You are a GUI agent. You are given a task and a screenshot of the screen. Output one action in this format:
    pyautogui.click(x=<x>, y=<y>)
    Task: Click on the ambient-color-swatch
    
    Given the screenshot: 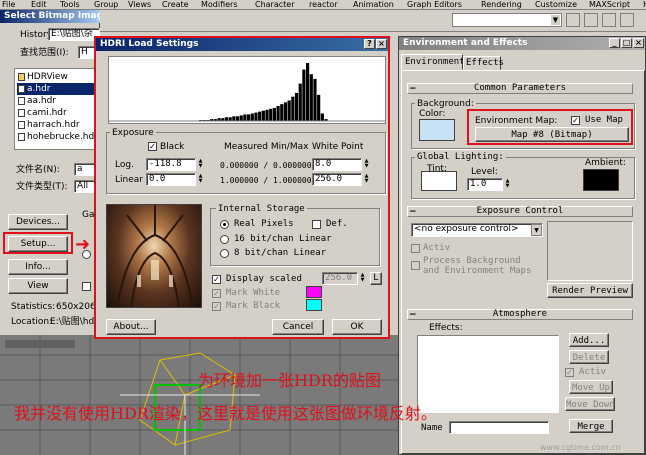 What is the action you would take?
    pyautogui.click(x=601, y=180)
    